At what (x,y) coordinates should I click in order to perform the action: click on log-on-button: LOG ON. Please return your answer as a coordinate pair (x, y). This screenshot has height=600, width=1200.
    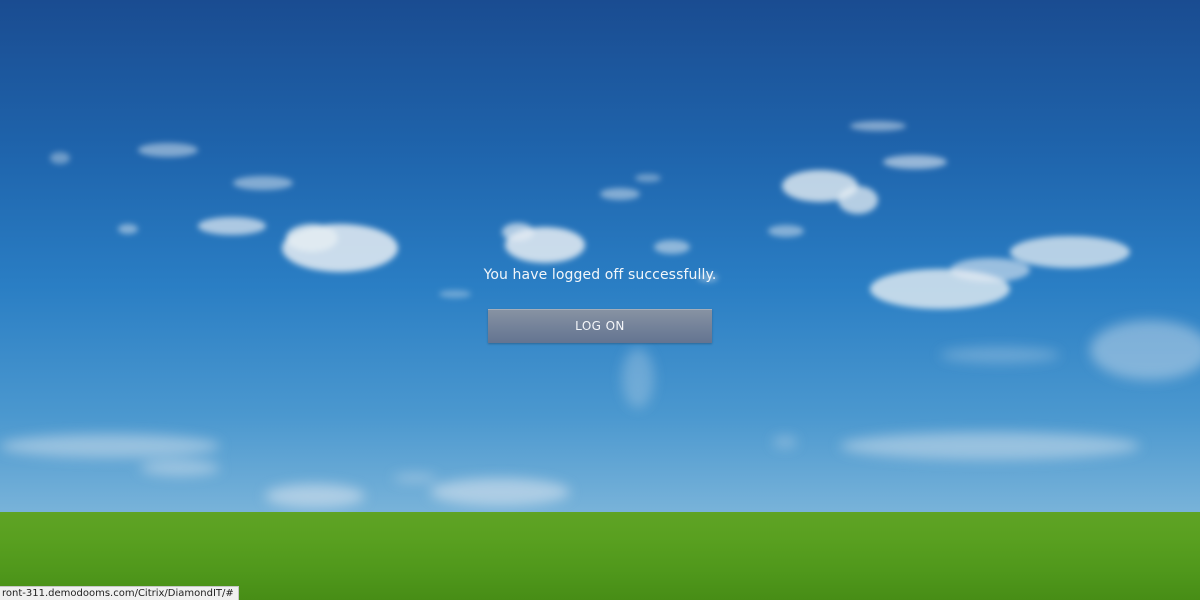
    Looking at the image, I should click on (600, 326).